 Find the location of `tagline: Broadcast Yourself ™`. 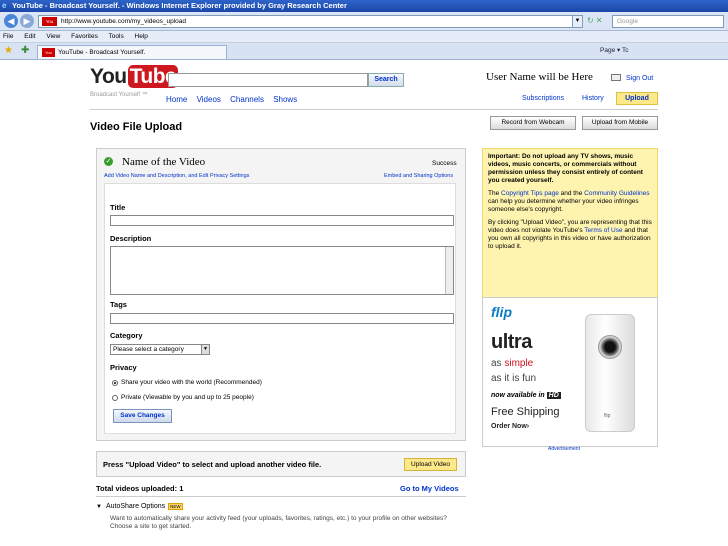

tagline: Broadcast Yourself ™ is located at coordinates (119, 95).